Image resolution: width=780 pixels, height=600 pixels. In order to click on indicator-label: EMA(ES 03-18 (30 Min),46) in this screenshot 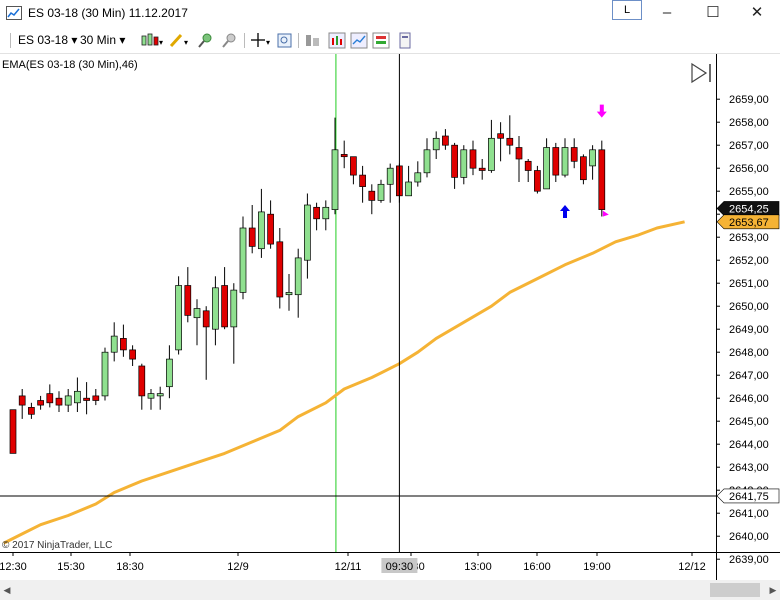, I will do `click(70, 65)`.